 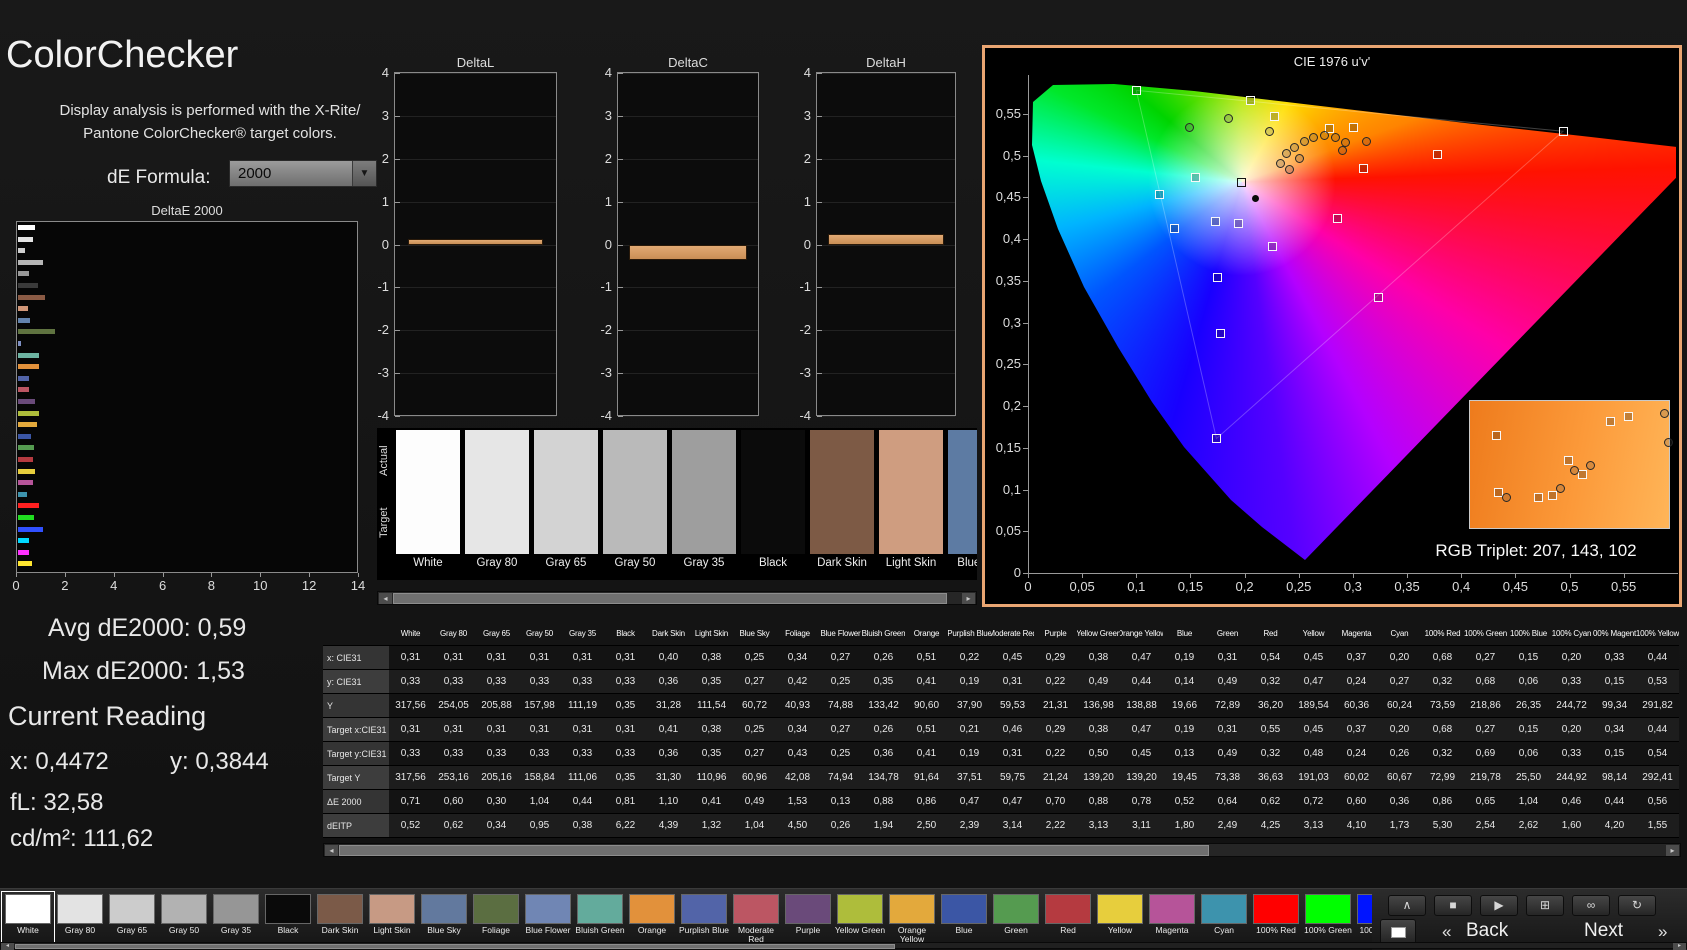 What do you see at coordinates (754, 706) in the screenshot?
I see `table-cell: 60,72` at bounding box center [754, 706].